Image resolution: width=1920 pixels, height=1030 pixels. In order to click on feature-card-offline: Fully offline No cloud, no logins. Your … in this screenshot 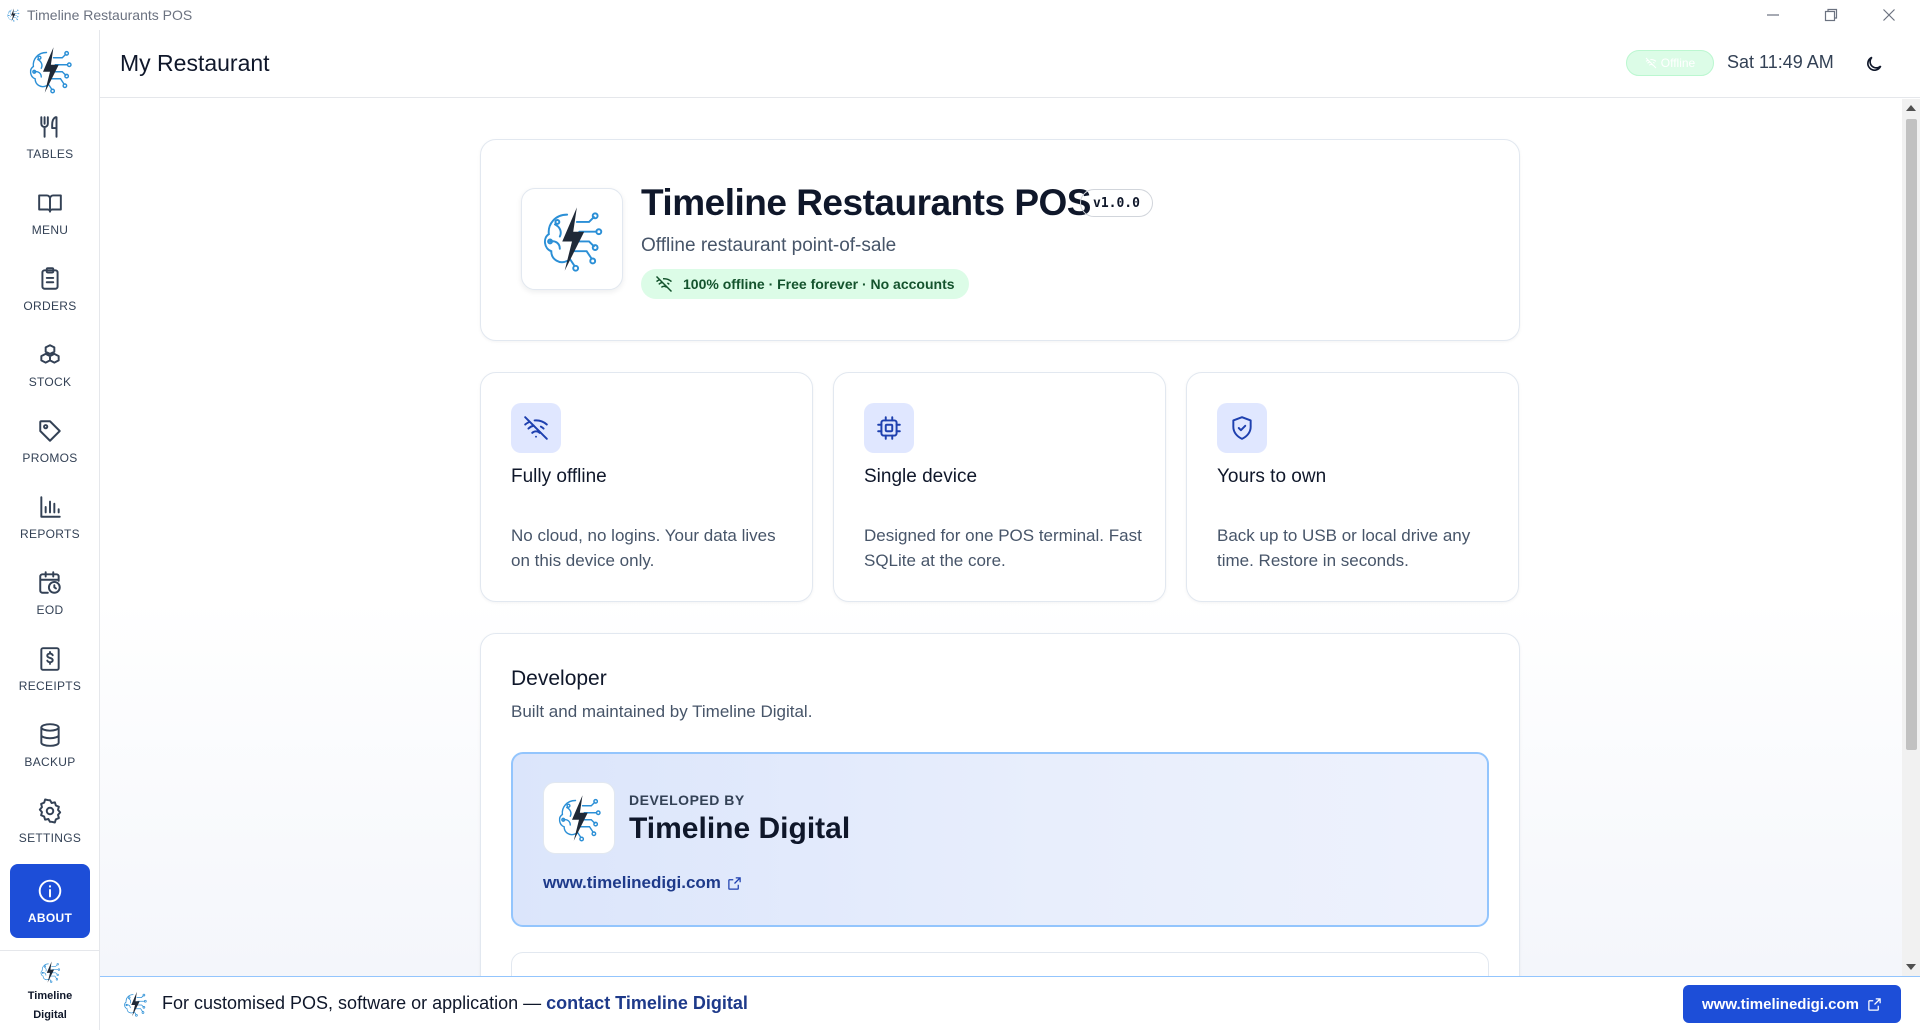, I will do `click(646, 487)`.